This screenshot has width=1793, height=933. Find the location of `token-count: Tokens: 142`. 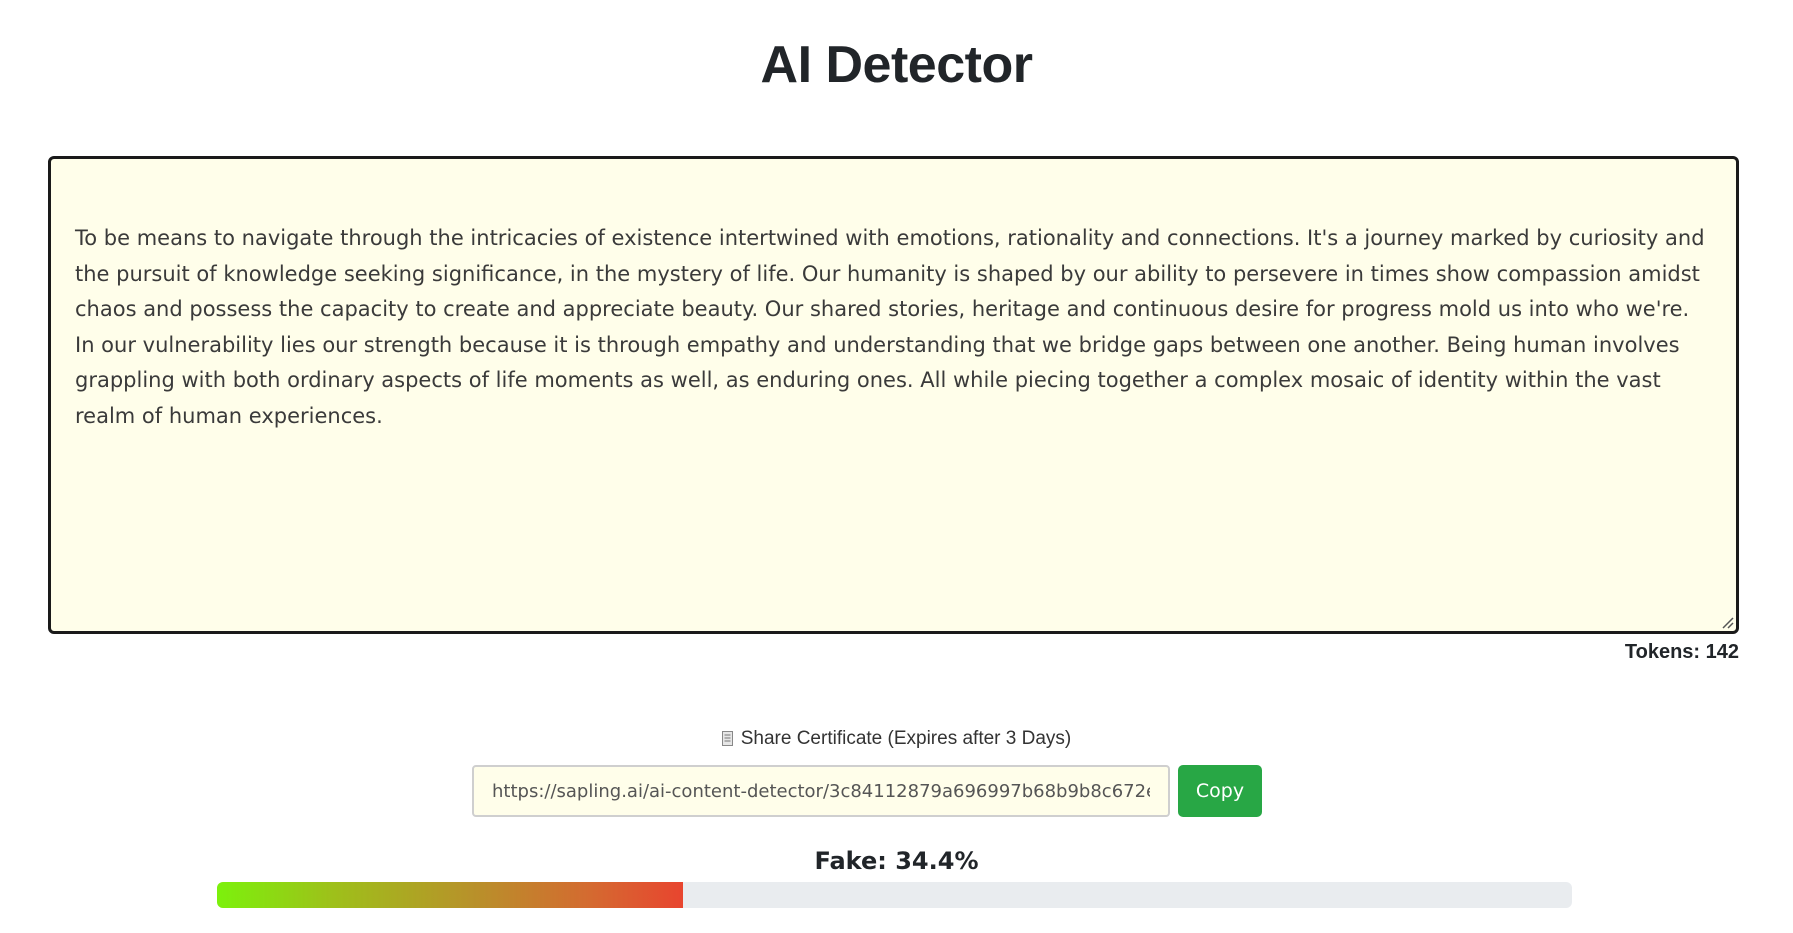

token-count: Tokens: 142 is located at coordinates (1681, 652).